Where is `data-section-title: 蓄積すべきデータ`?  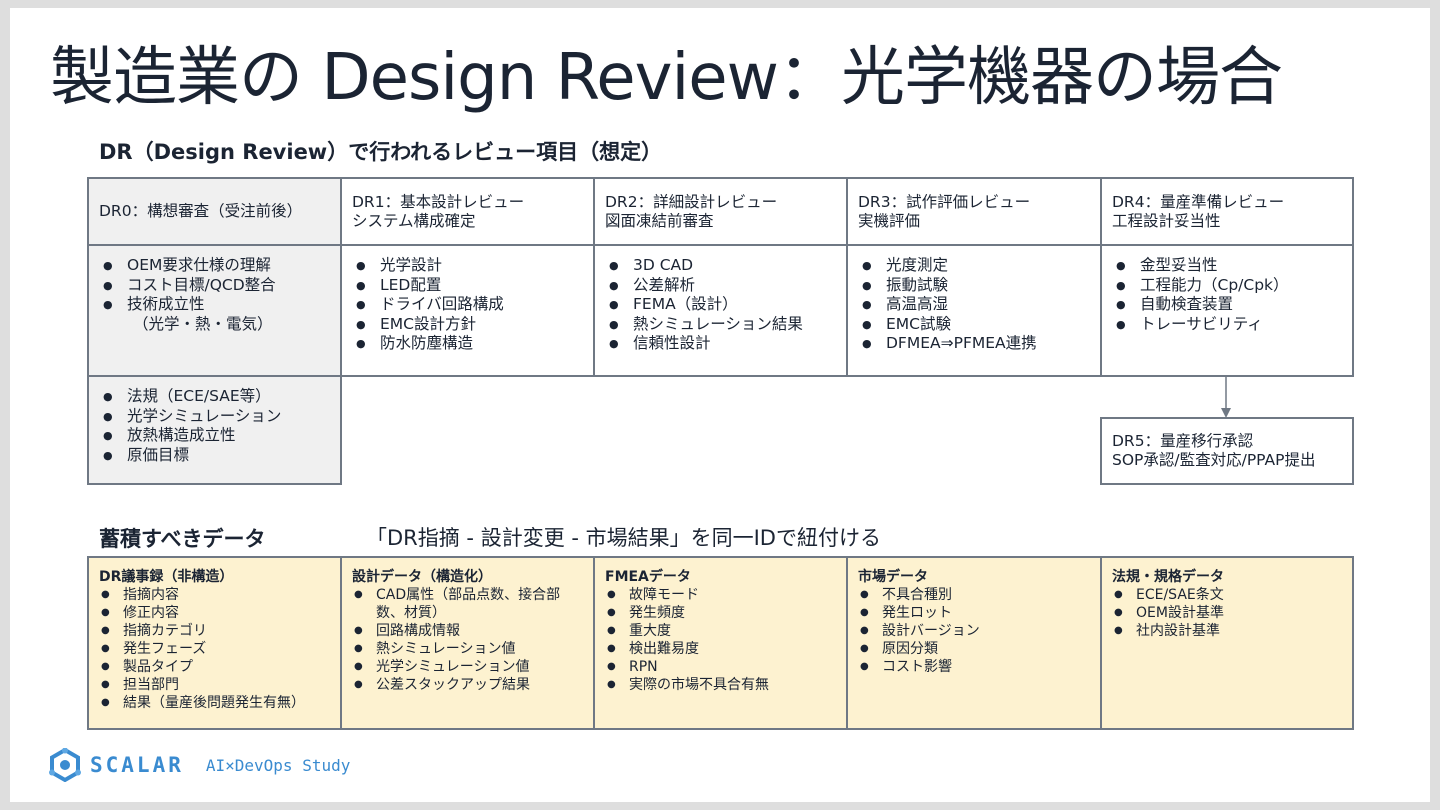
data-section-title: 蓄積すべきデータ is located at coordinates (182, 539).